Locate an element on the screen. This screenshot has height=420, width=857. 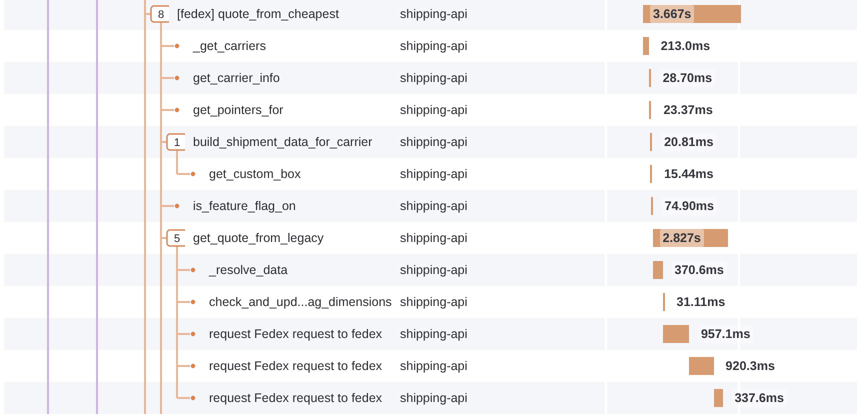
span-name: [fedex] quote_from_cheapest is located at coordinates (258, 14).